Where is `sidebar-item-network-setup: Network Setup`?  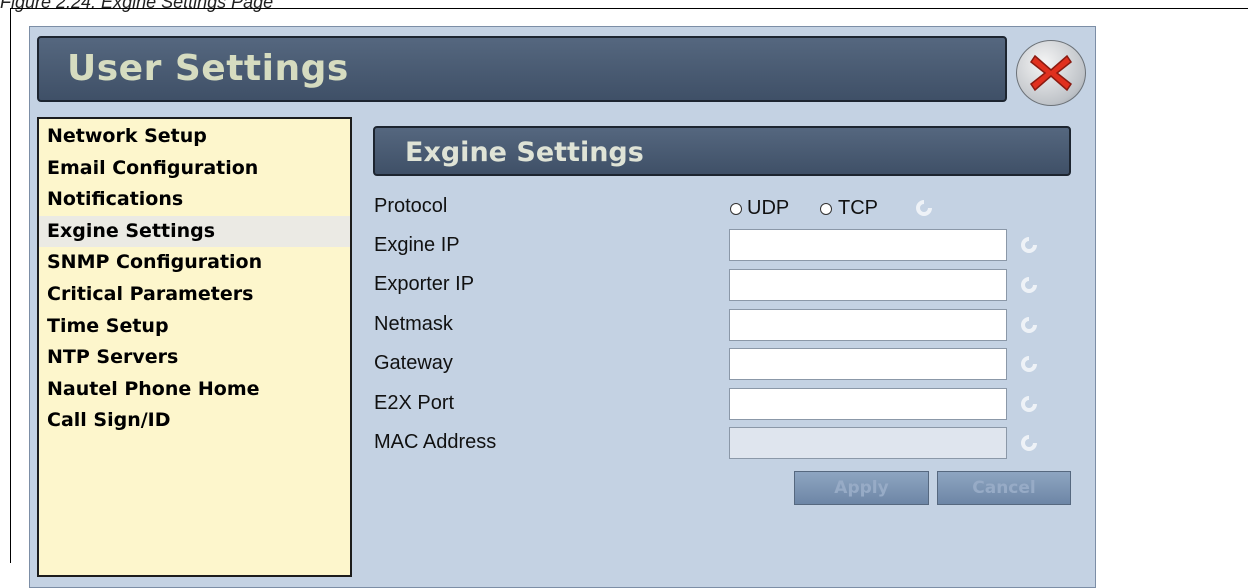 sidebar-item-network-setup: Network Setup is located at coordinates (194, 137).